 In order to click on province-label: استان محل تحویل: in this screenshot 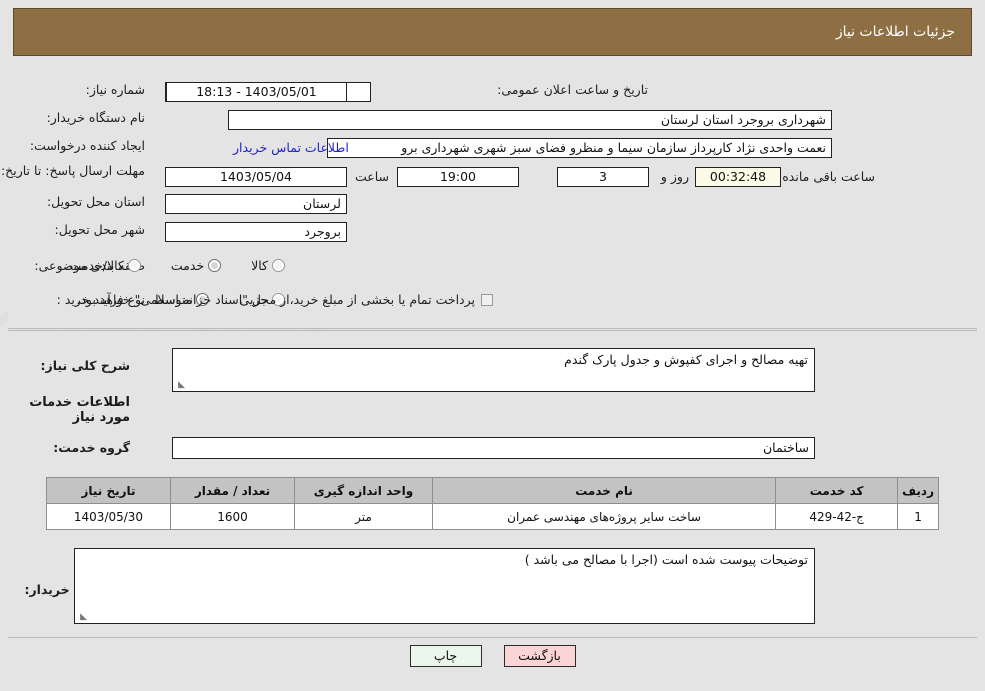, I will do `click(95, 201)`.